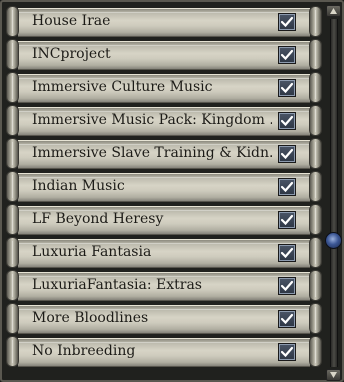  I want to click on scroll-down-button, so click(333, 375).